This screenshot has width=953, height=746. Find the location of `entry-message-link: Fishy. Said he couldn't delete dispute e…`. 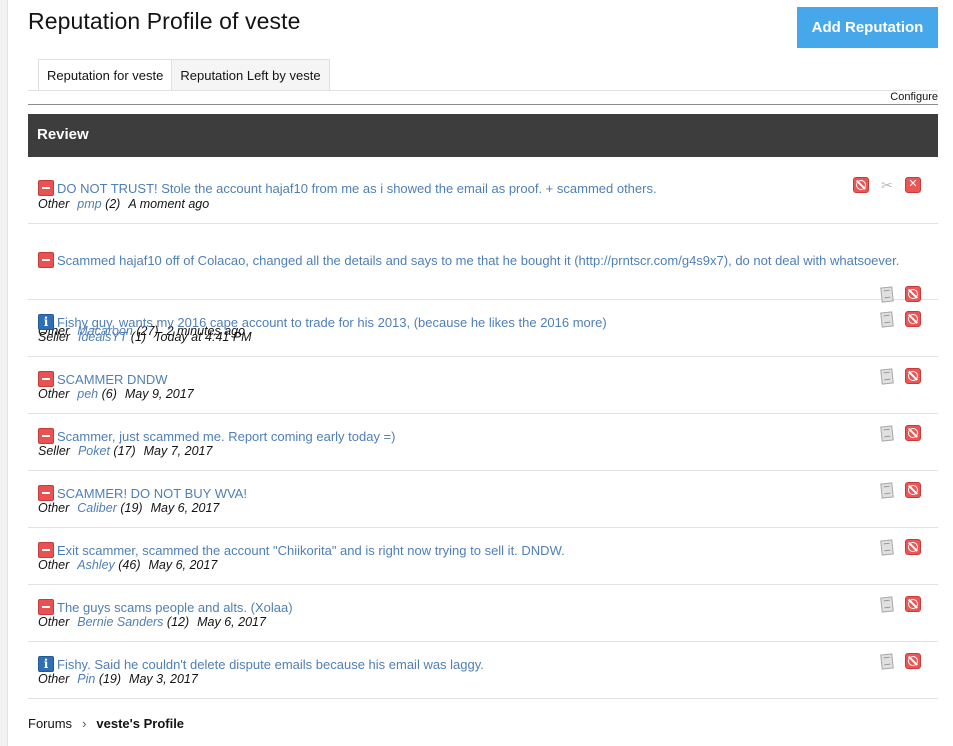

entry-message-link: Fishy. Said he couldn't delete dispute e… is located at coordinates (270, 664).